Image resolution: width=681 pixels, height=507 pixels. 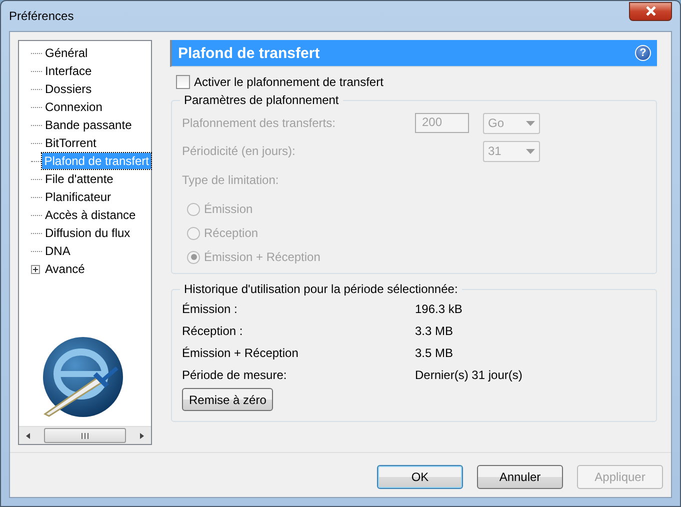 I want to click on tree-item: Planificateur, so click(x=78, y=197).